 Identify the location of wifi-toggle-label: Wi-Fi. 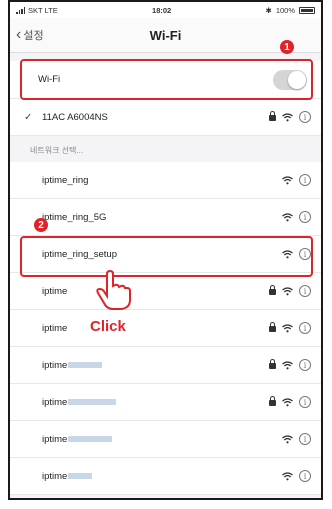
(49, 79).